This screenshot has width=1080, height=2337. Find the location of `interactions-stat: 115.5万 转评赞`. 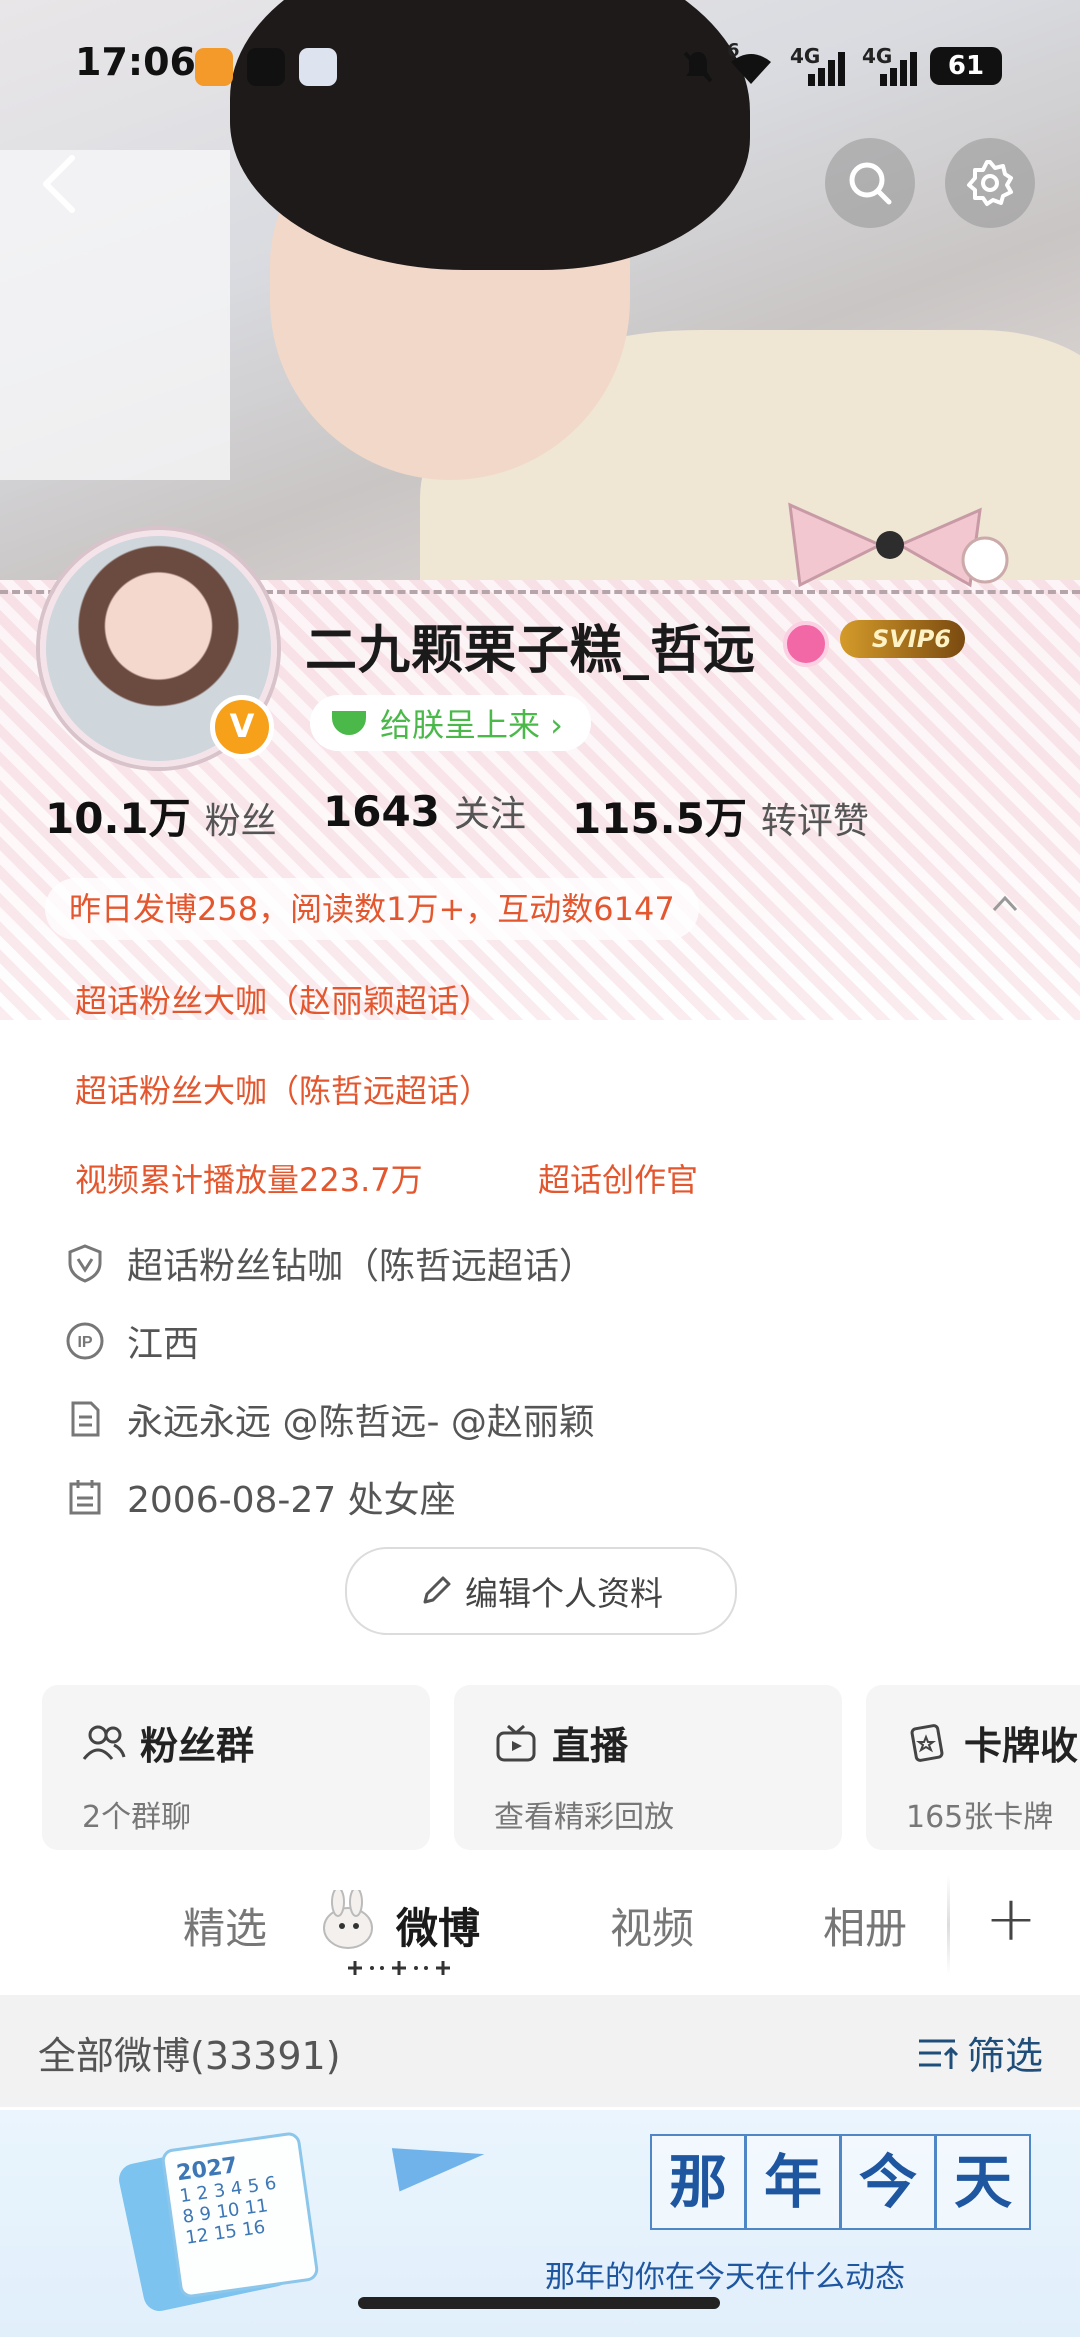

interactions-stat: 115.5万 转评赞 is located at coordinates (720, 815).